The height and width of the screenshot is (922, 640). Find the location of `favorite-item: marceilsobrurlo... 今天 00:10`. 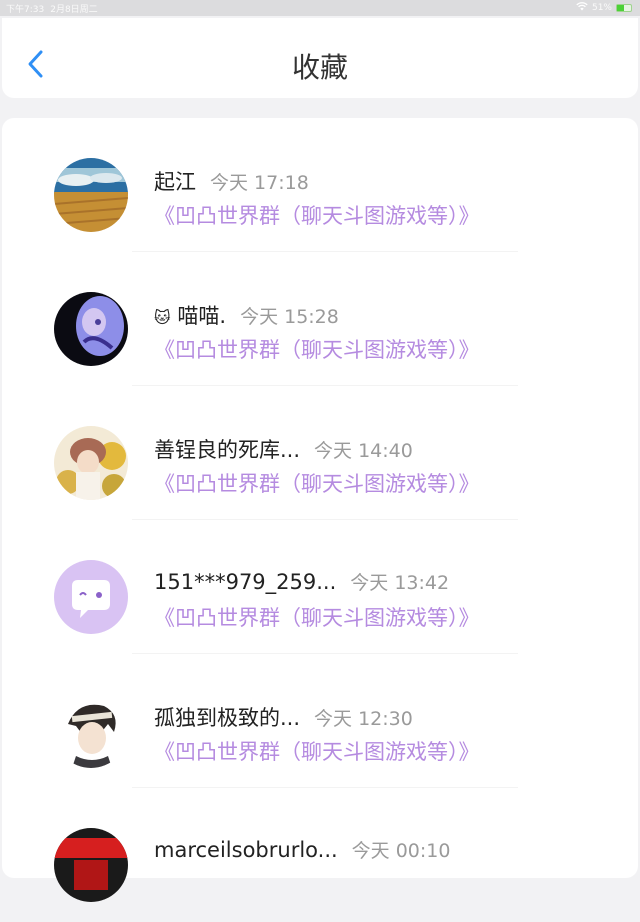

favorite-item: marceilsobrurlo... 今天 00:10 is located at coordinates (320, 855).